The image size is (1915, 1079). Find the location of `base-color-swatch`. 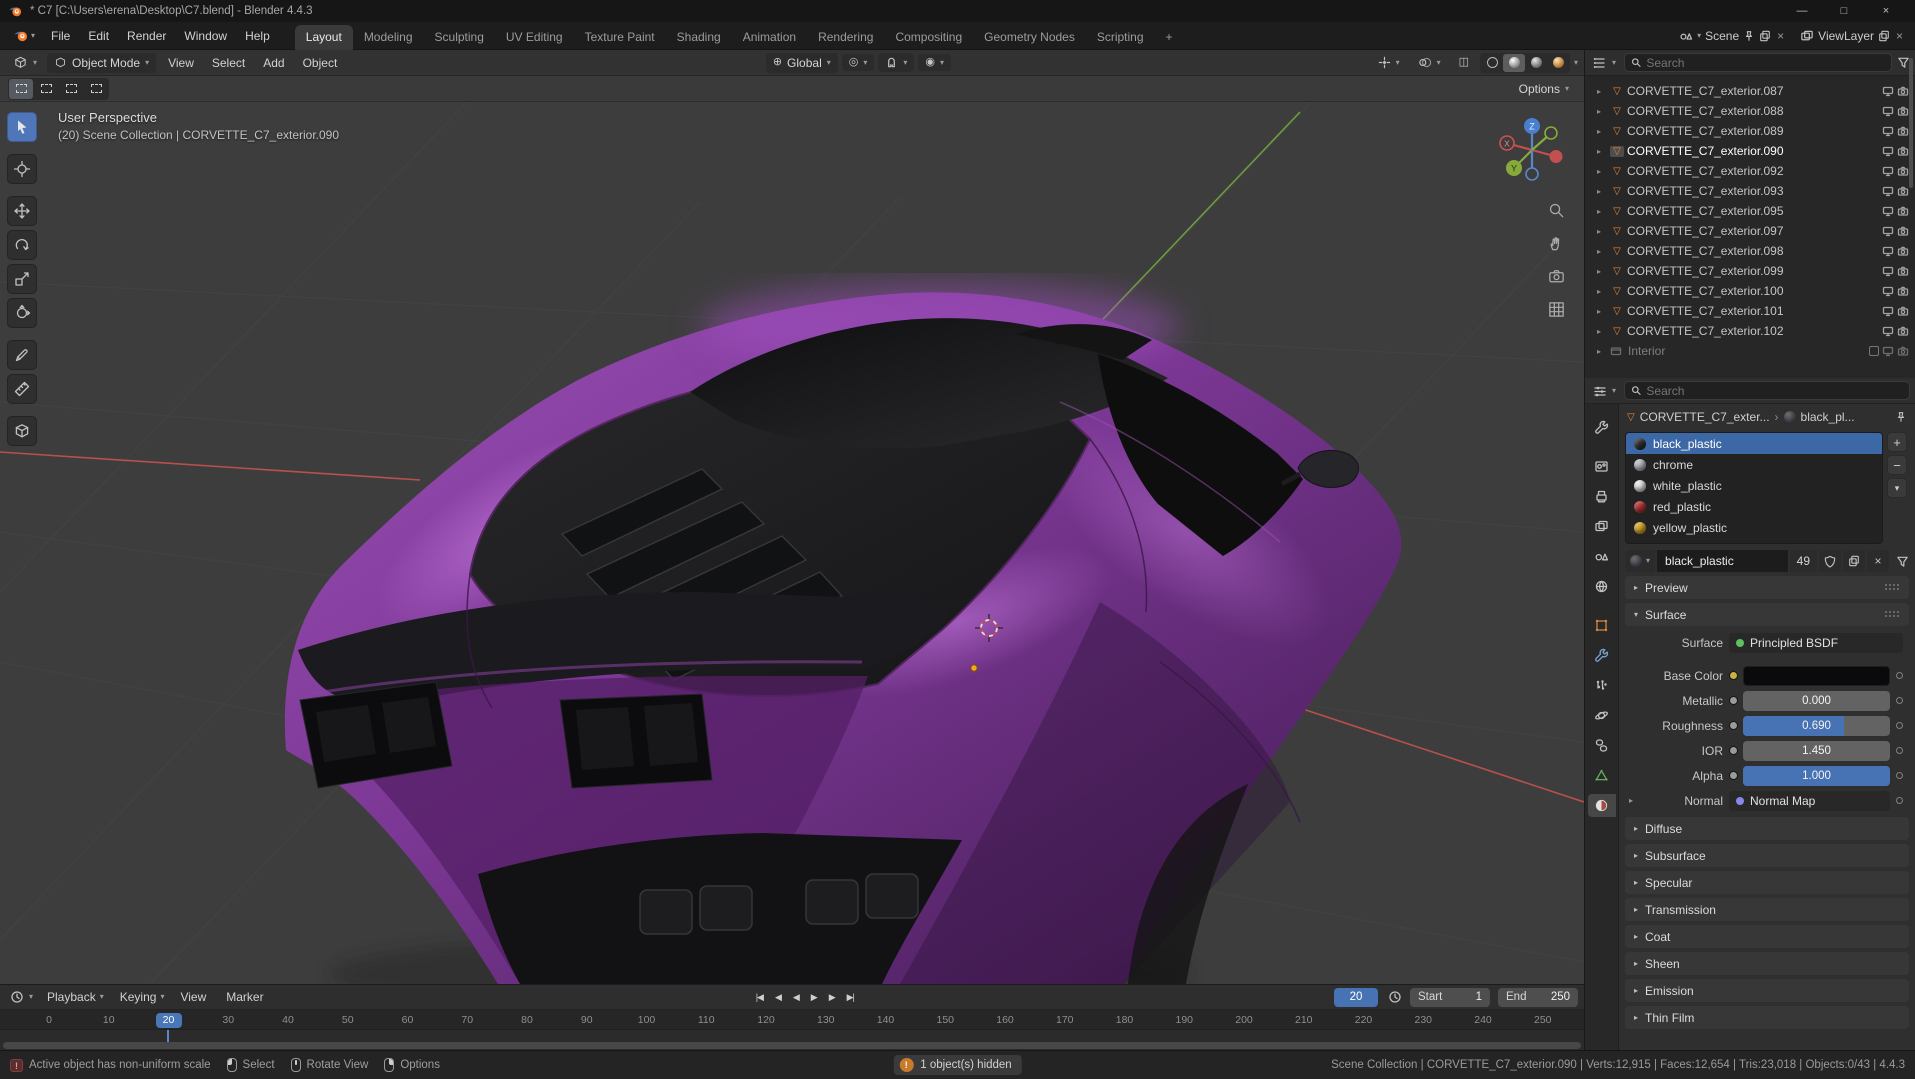

base-color-swatch is located at coordinates (1816, 675).